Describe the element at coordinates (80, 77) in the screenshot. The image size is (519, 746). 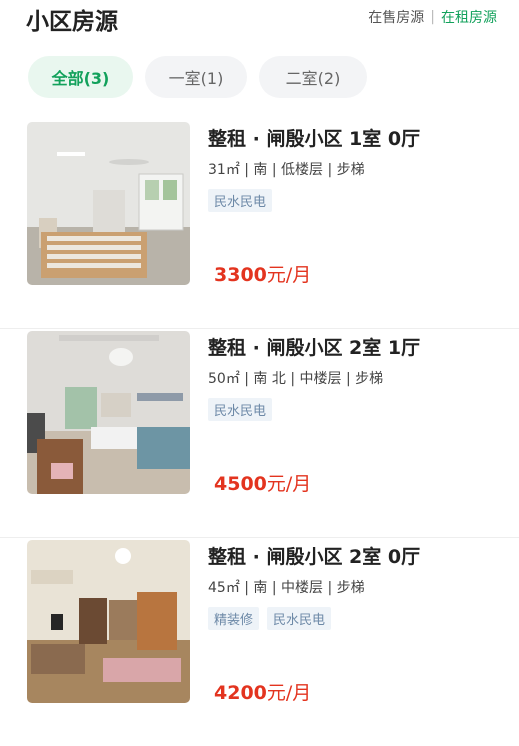
I see `tab-all: 全部(3)` at that location.